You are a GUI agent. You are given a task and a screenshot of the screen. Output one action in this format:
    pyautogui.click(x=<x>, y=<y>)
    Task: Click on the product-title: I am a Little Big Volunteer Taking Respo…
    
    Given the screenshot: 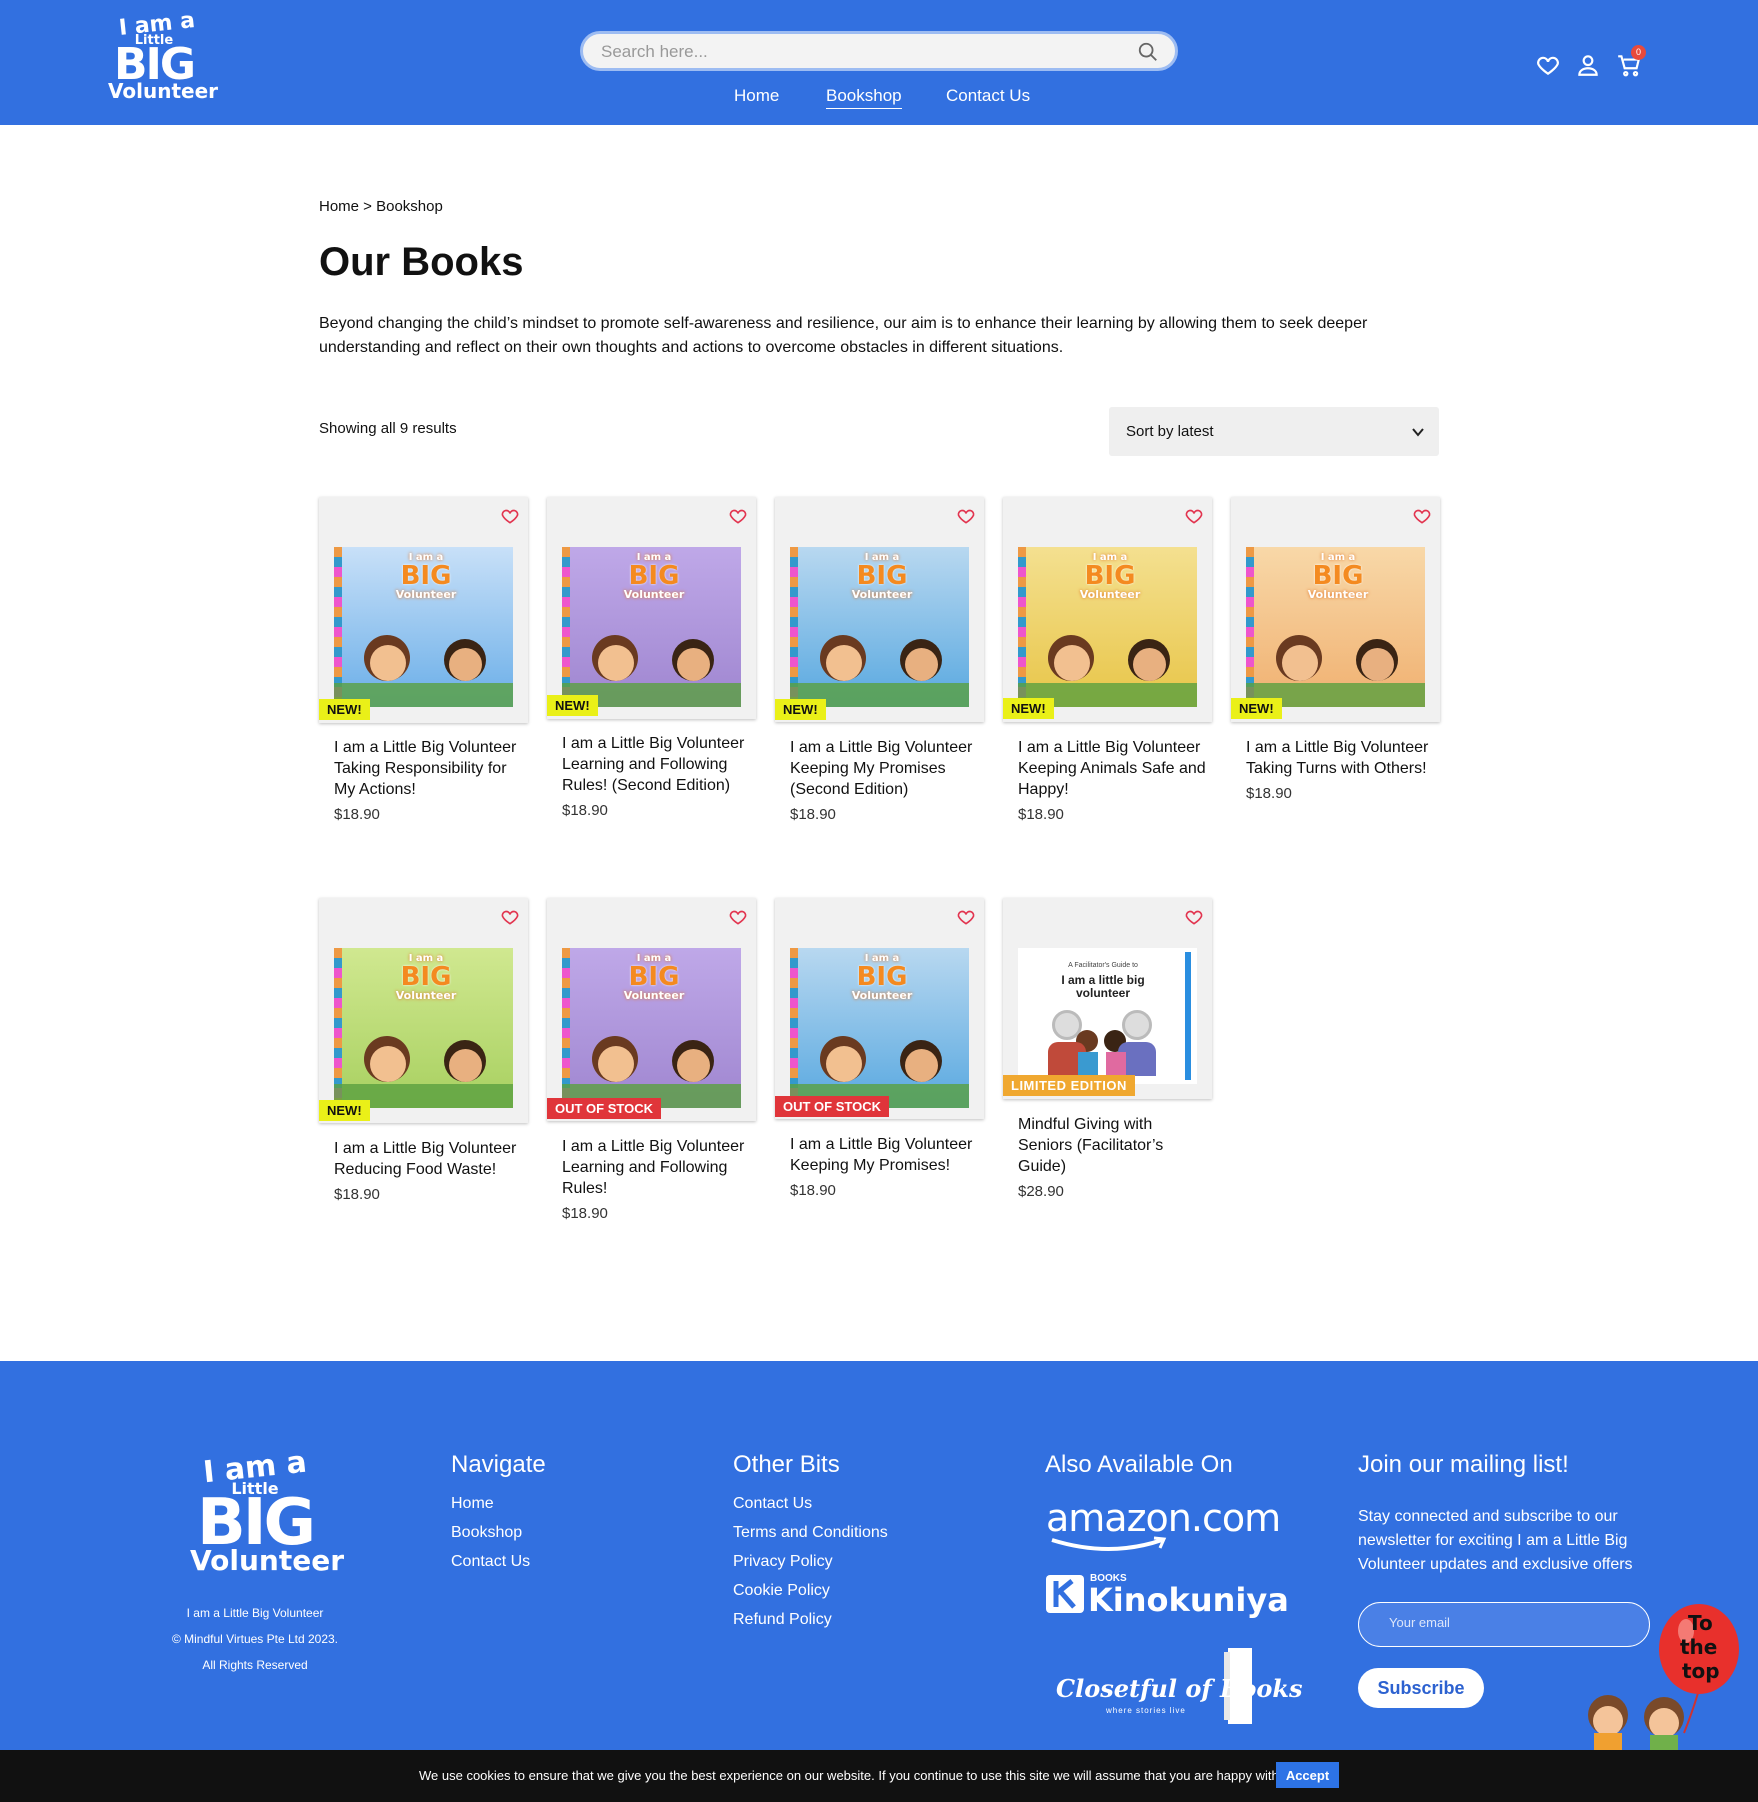 What is the action you would take?
    pyautogui.click(x=429, y=768)
    